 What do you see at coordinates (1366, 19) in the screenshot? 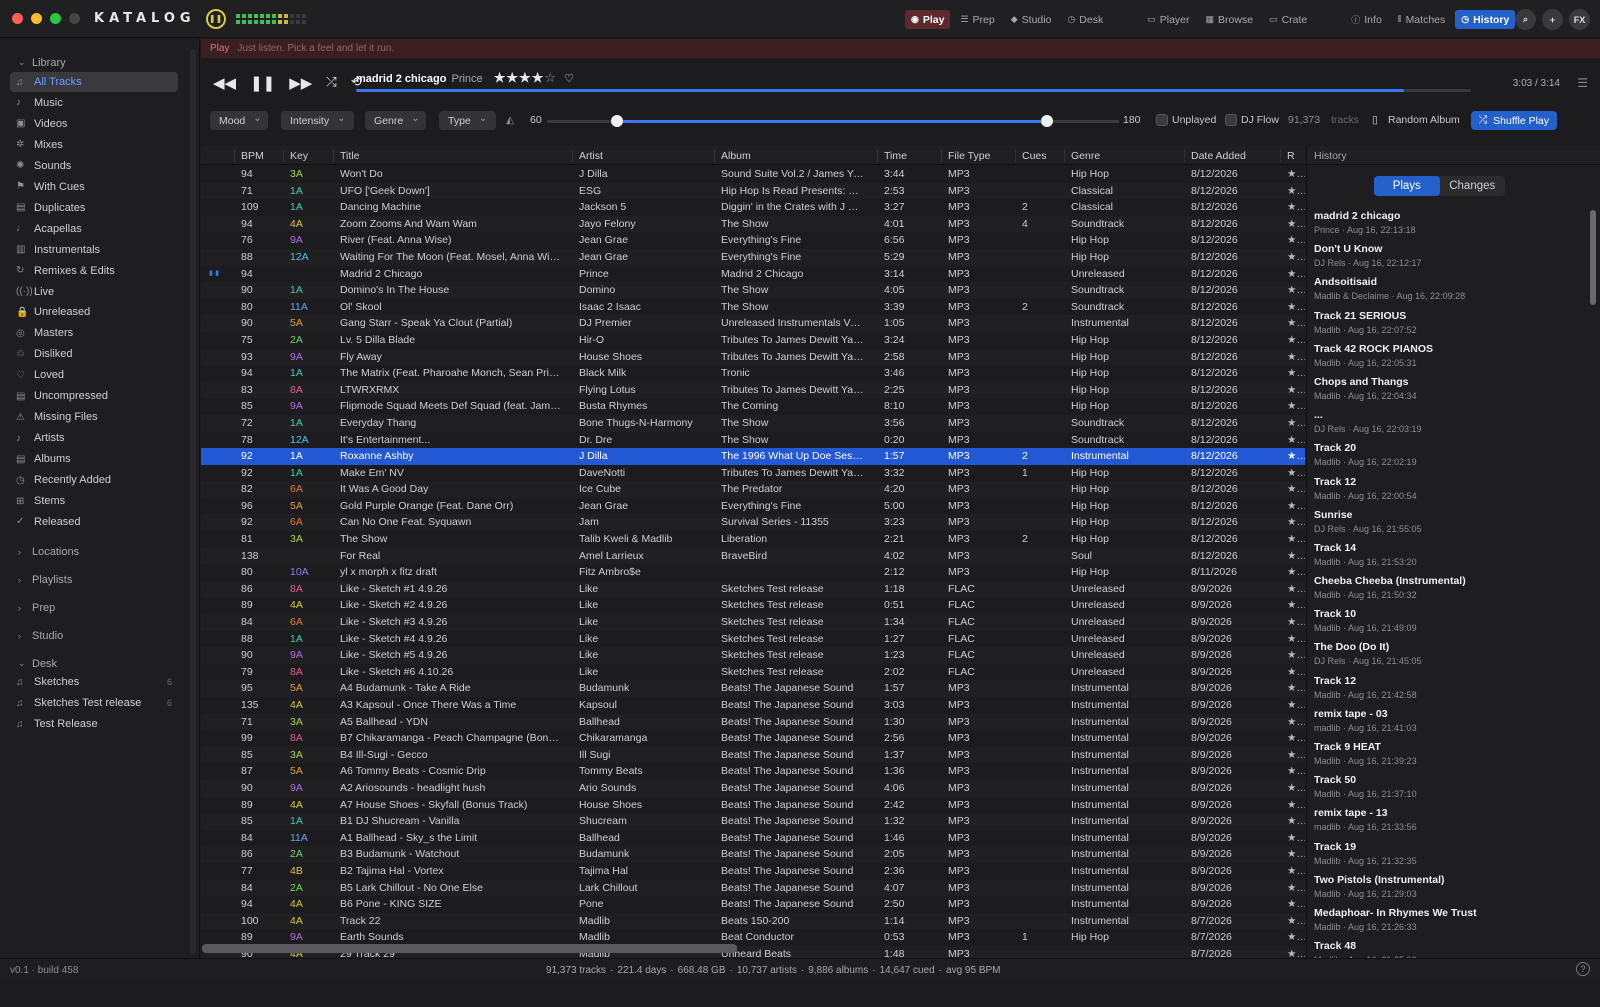
I see `mode-info-button: ⓘ Info` at bounding box center [1366, 19].